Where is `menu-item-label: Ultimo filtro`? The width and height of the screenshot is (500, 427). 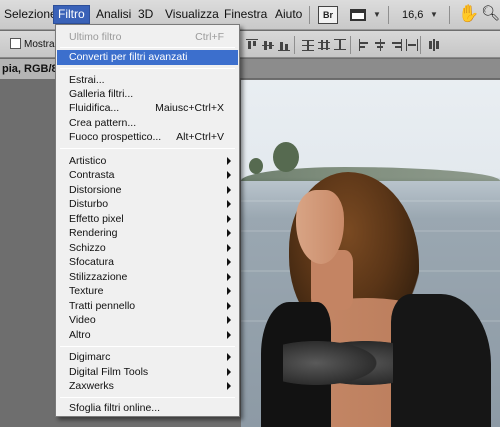 menu-item-label: Ultimo filtro is located at coordinates (95, 37).